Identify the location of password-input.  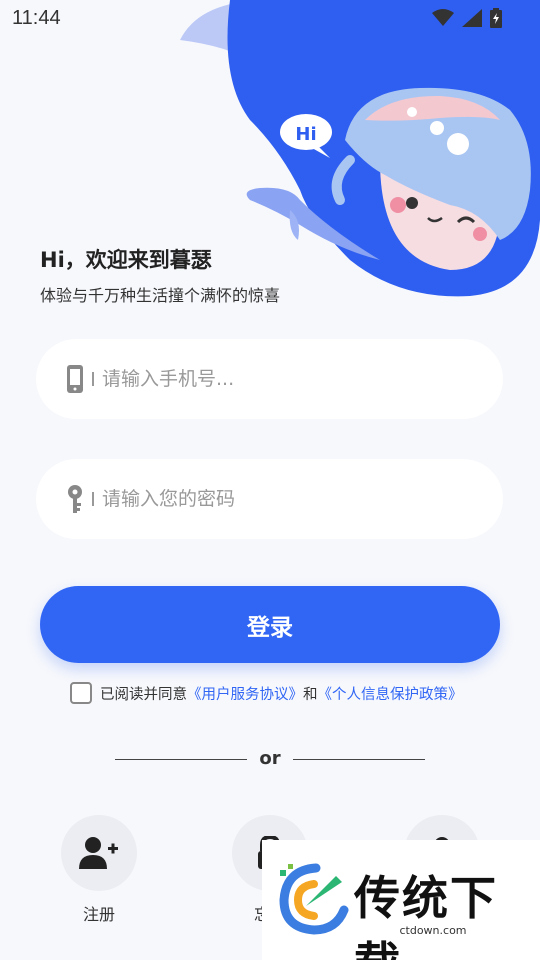
(272, 499).